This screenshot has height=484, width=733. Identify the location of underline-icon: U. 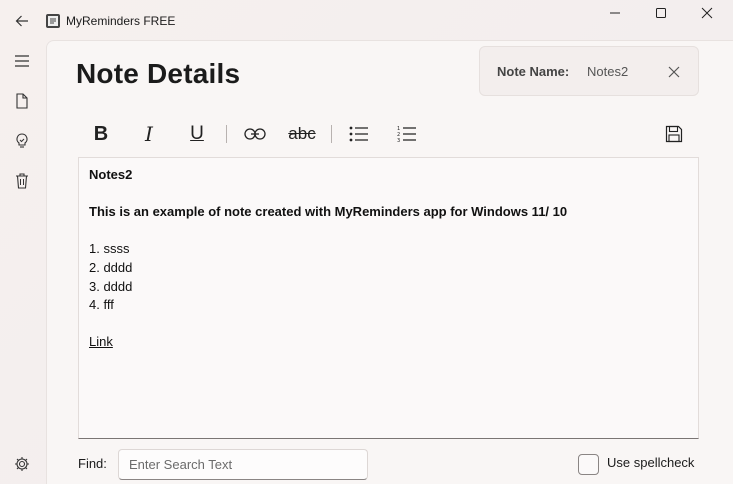
(197, 133).